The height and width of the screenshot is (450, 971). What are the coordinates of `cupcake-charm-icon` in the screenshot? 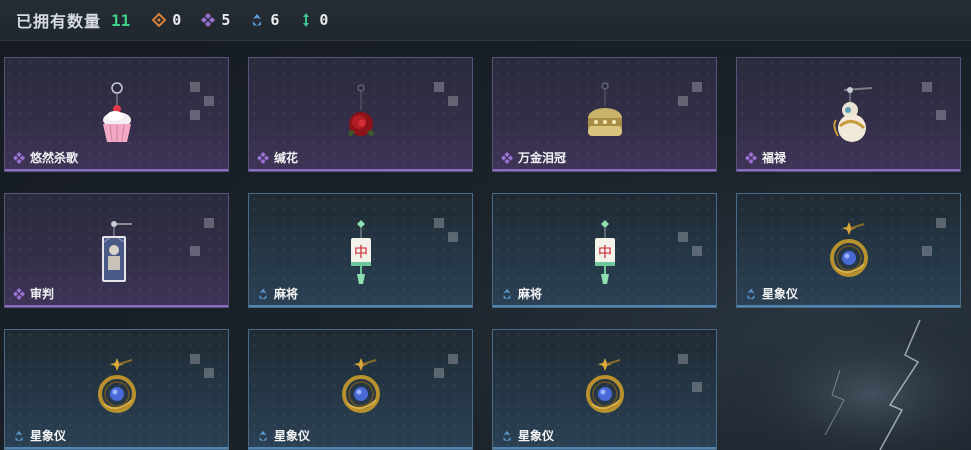 It's located at (116, 112).